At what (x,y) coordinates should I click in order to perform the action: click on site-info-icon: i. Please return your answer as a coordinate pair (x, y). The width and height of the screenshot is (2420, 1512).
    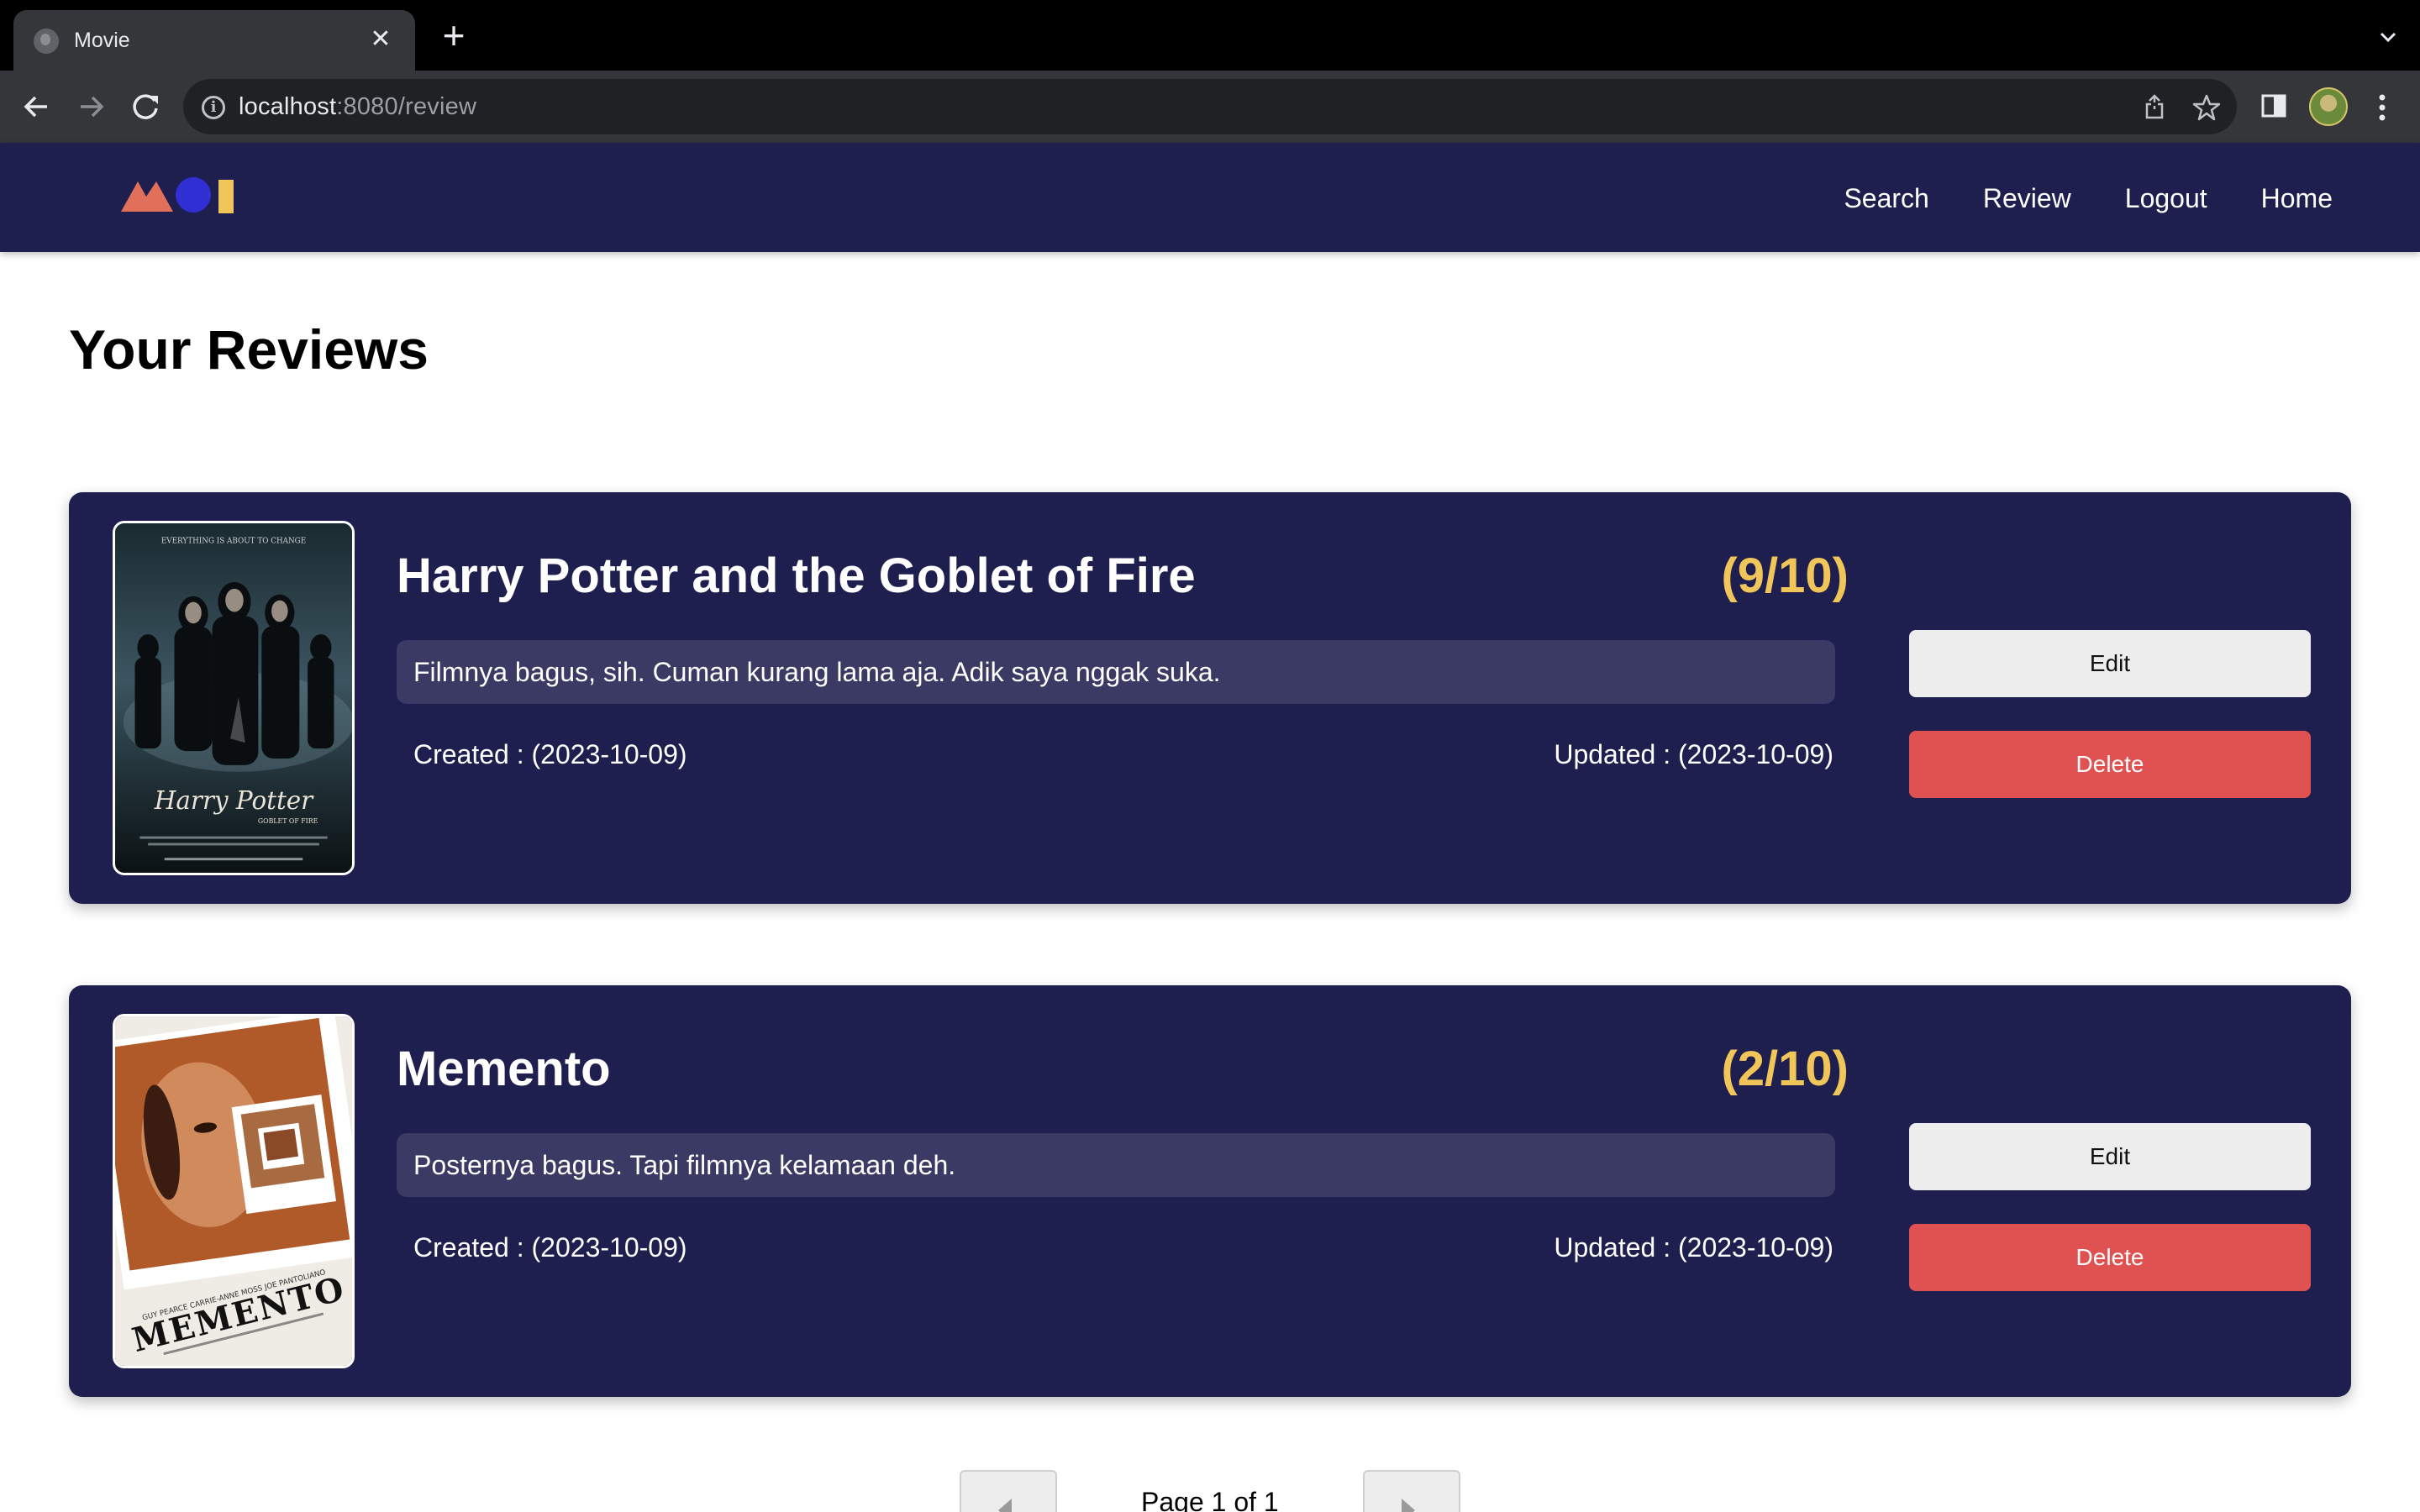
    Looking at the image, I should click on (214, 107).